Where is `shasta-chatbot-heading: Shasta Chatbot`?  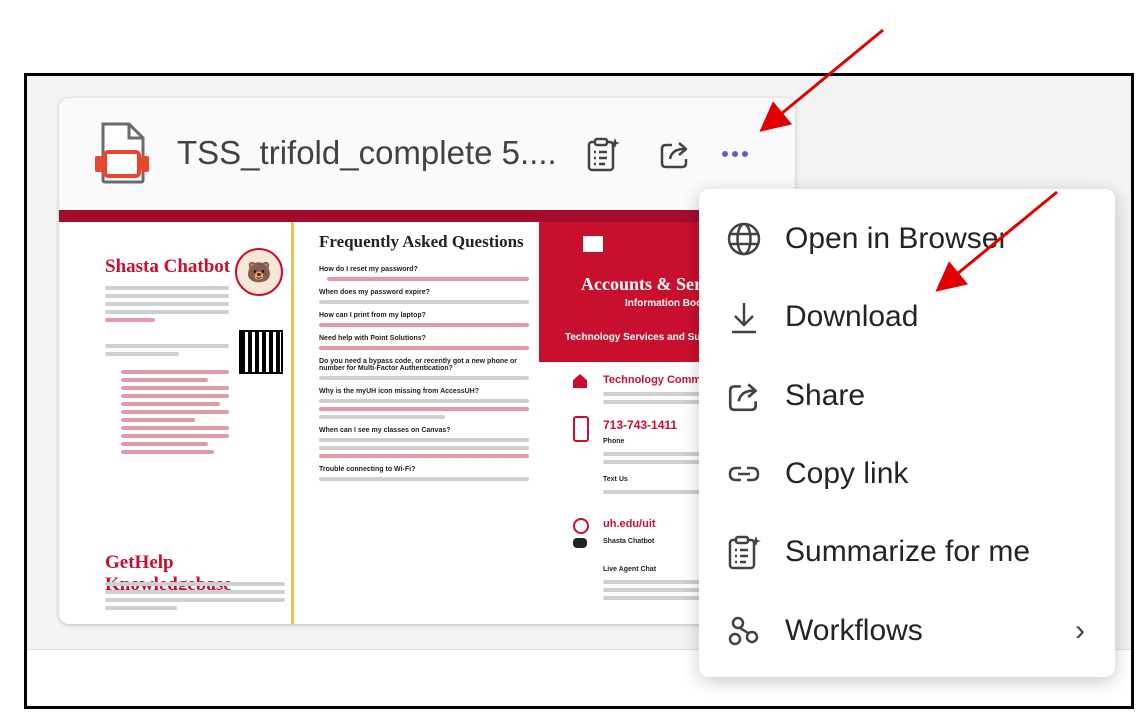
shasta-chatbot-heading: Shasta Chatbot is located at coordinates (168, 266).